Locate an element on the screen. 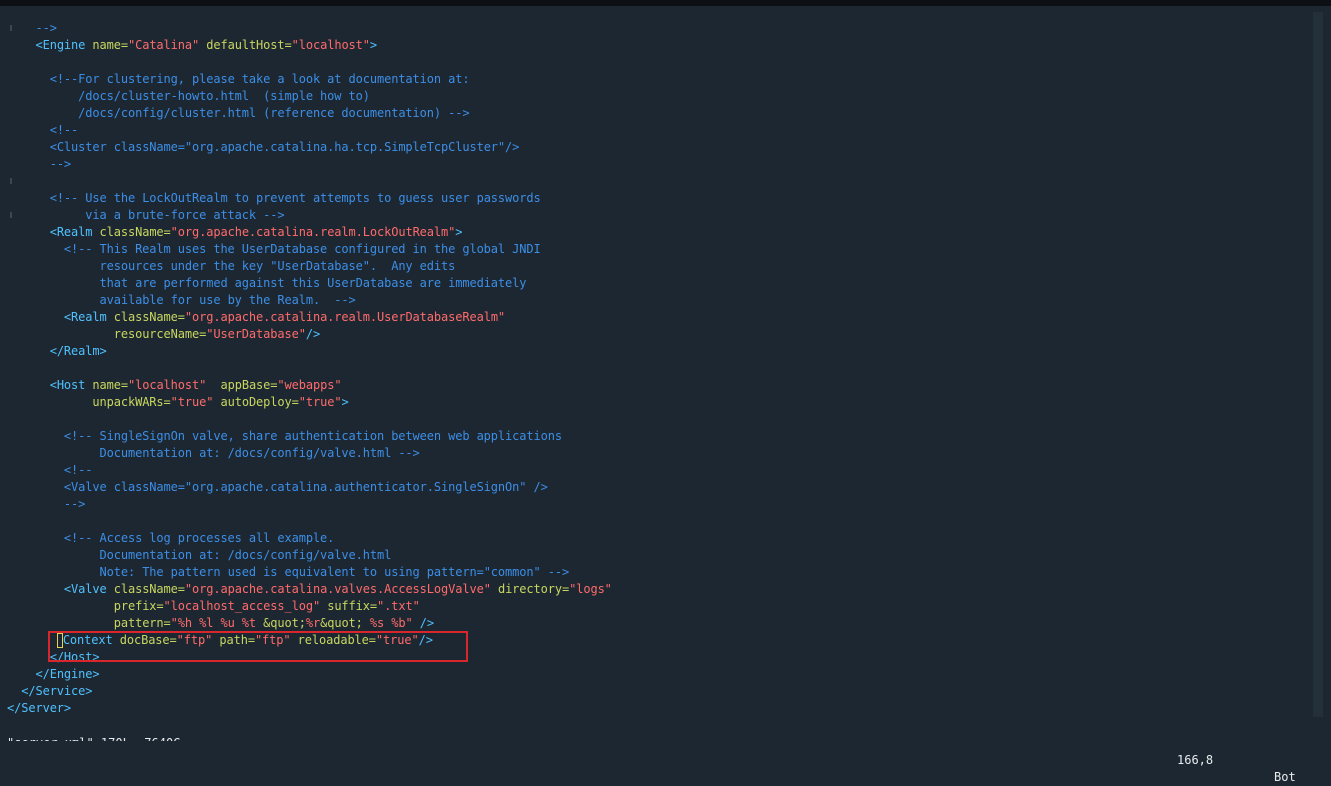 Image resolution: width=1331 pixels, height=786 pixels. code-line: <Host name="localhost" appBase="webapps" is located at coordinates (174, 385).